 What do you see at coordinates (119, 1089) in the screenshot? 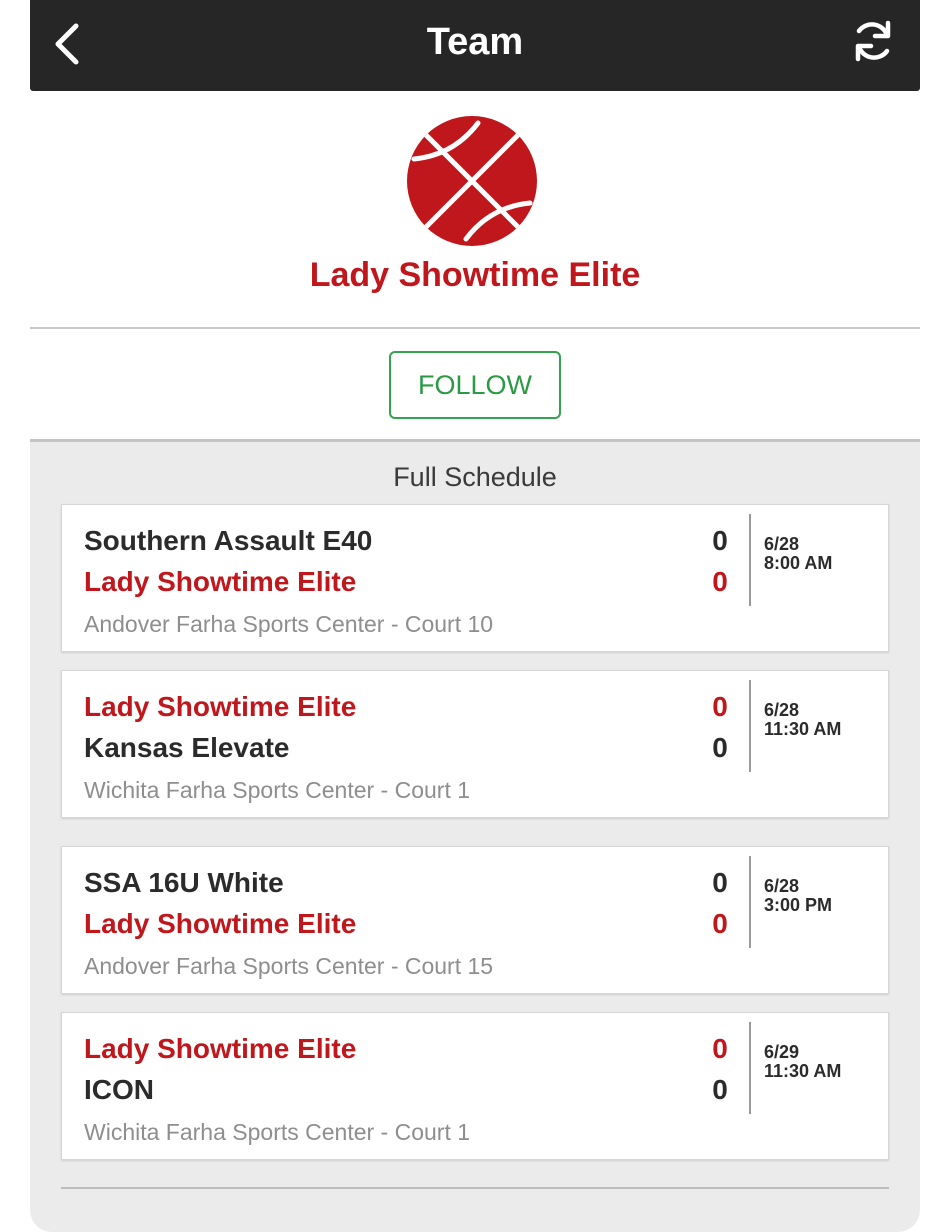
I see `team2-name: ICON` at bounding box center [119, 1089].